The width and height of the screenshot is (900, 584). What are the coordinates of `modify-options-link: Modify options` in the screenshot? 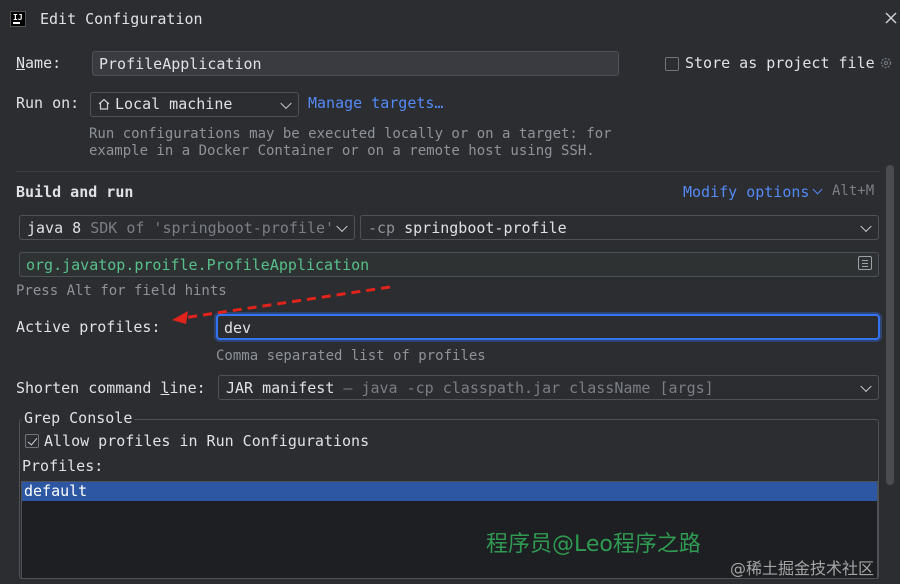 It's located at (746, 192).